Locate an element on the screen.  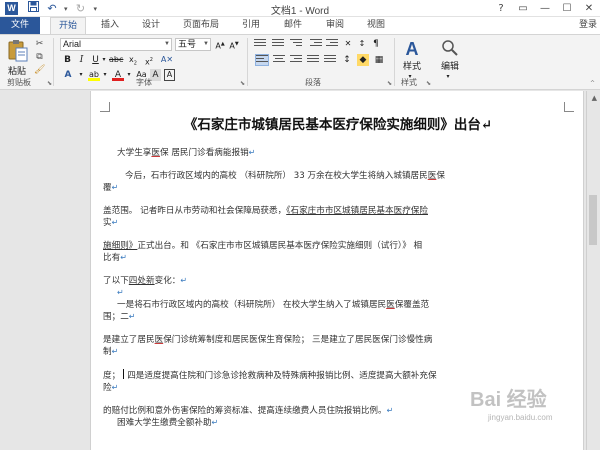
distributed-icon is located at coordinates (330, 60).